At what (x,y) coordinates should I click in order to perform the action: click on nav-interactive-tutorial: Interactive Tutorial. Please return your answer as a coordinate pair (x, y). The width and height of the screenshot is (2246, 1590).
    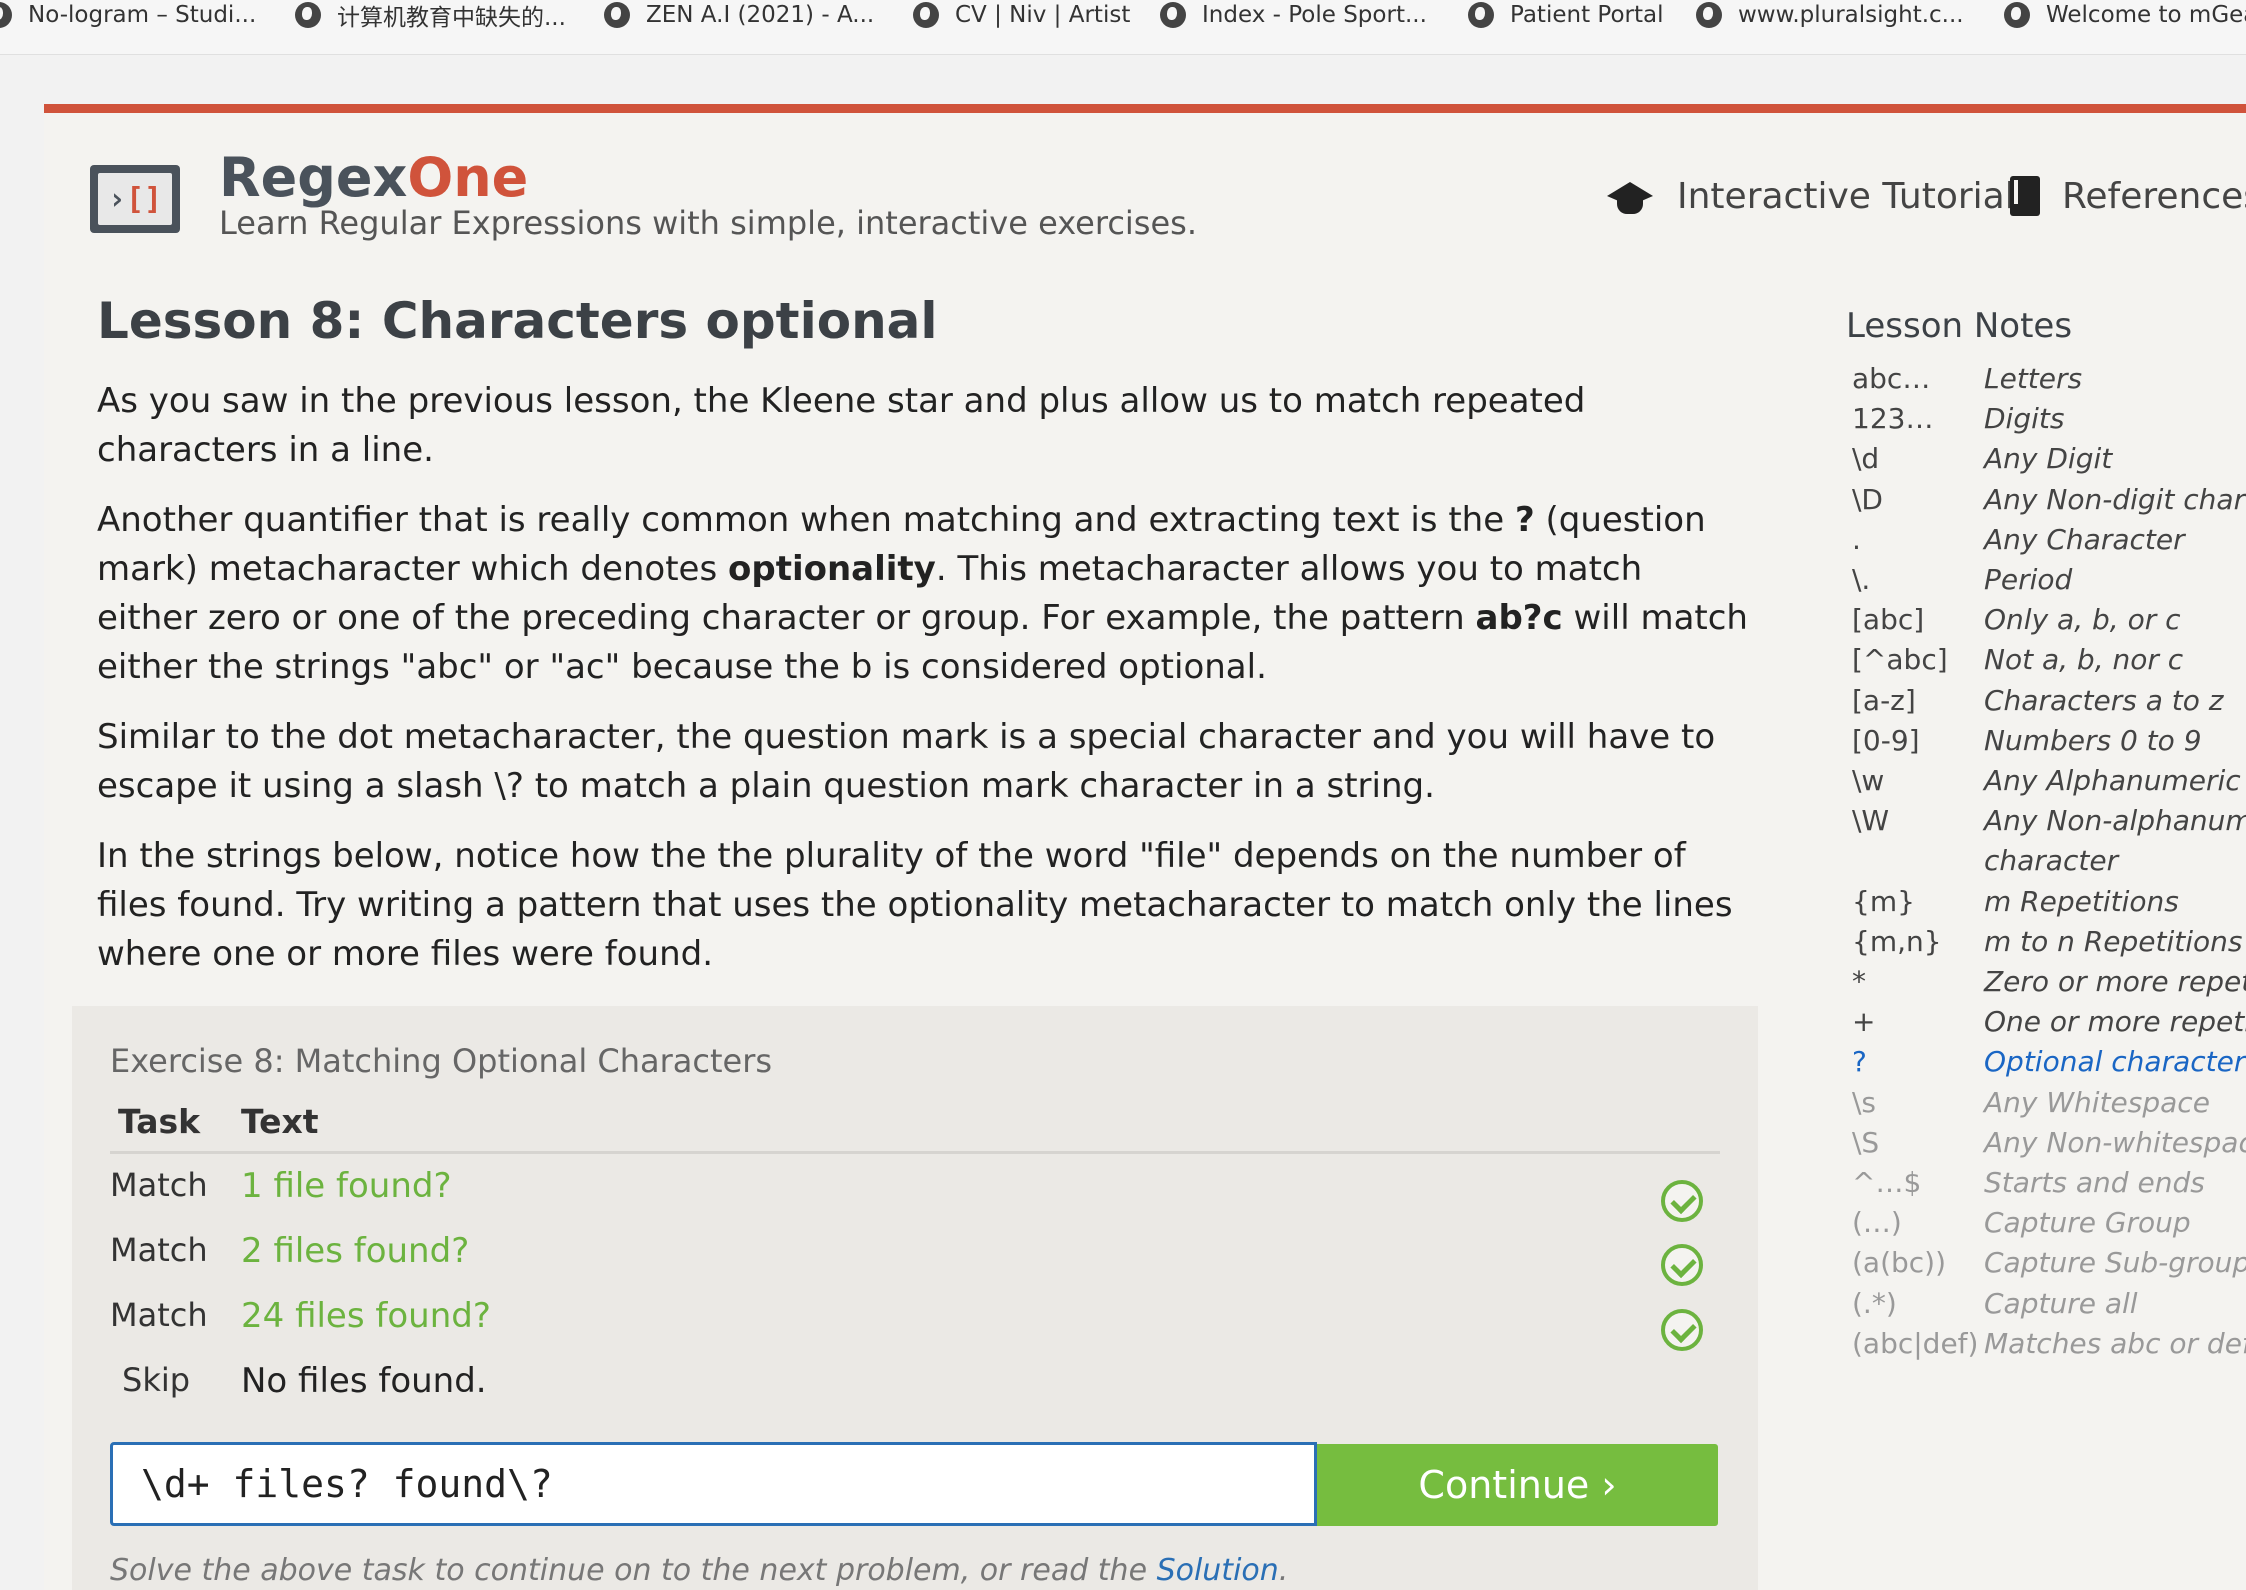
    Looking at the image, I should click on (1810, 196).